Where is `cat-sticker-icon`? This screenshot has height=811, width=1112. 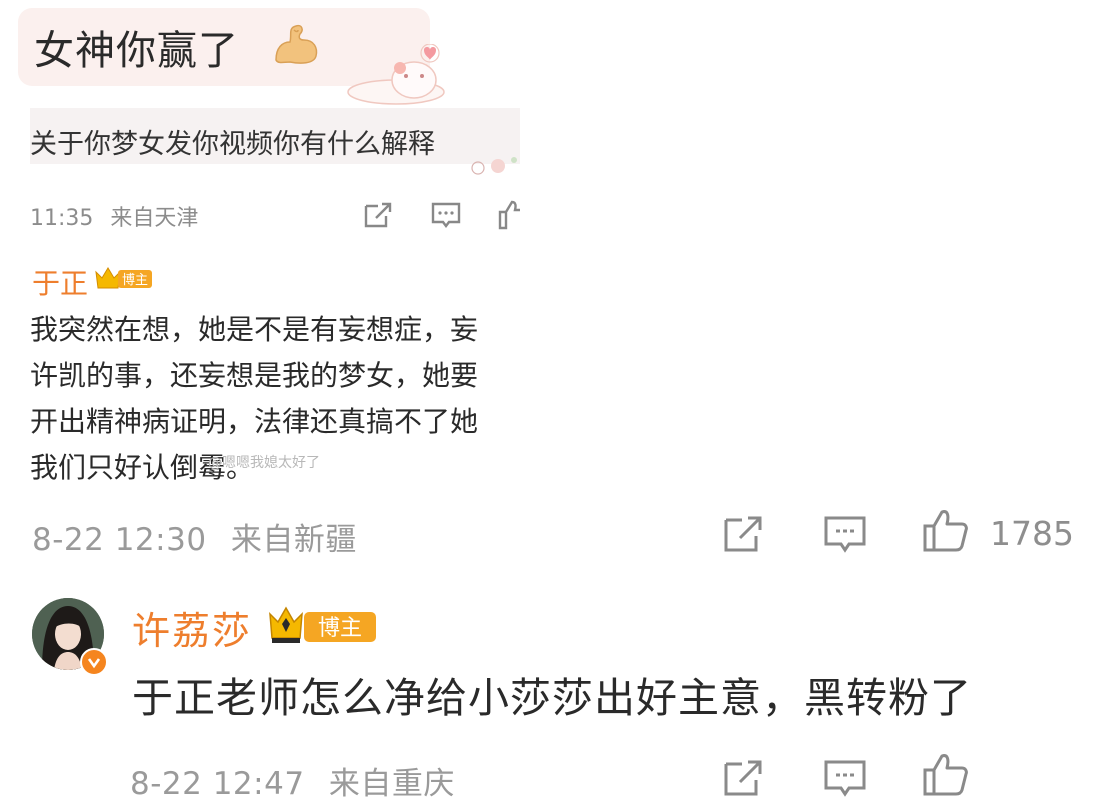
cat-sticker-icon is located at coordinates (396, 74).